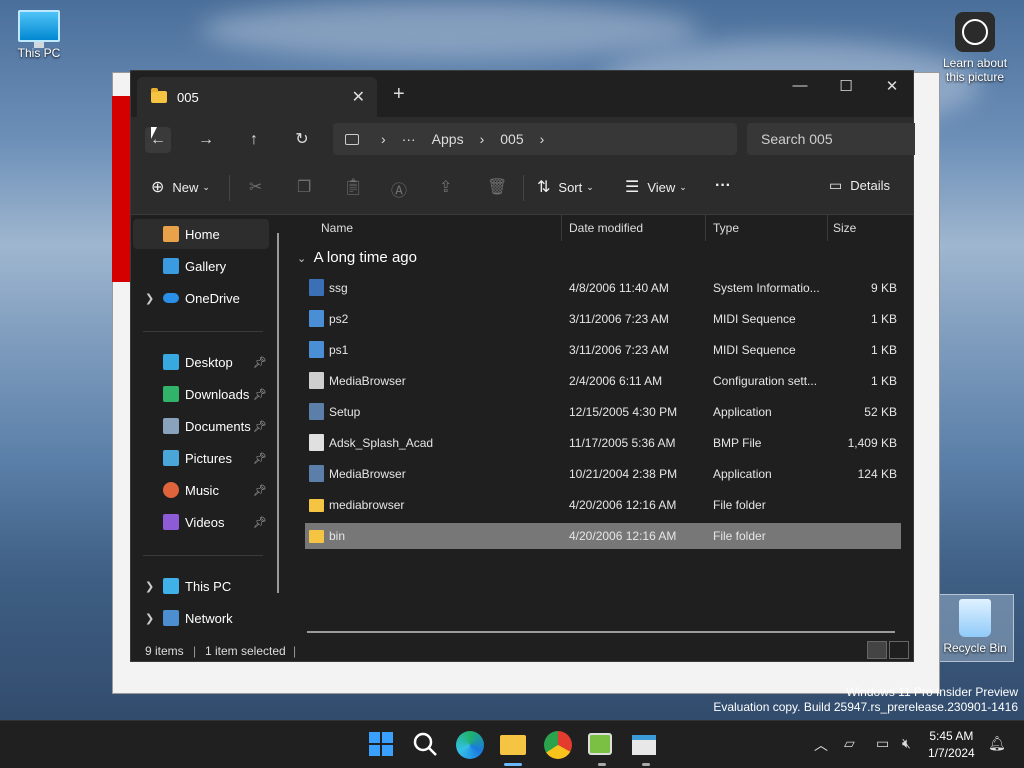 The width and height of the screenshot is (1024, 768). I want to click on maximize-button: ☐, so click(846, 86).